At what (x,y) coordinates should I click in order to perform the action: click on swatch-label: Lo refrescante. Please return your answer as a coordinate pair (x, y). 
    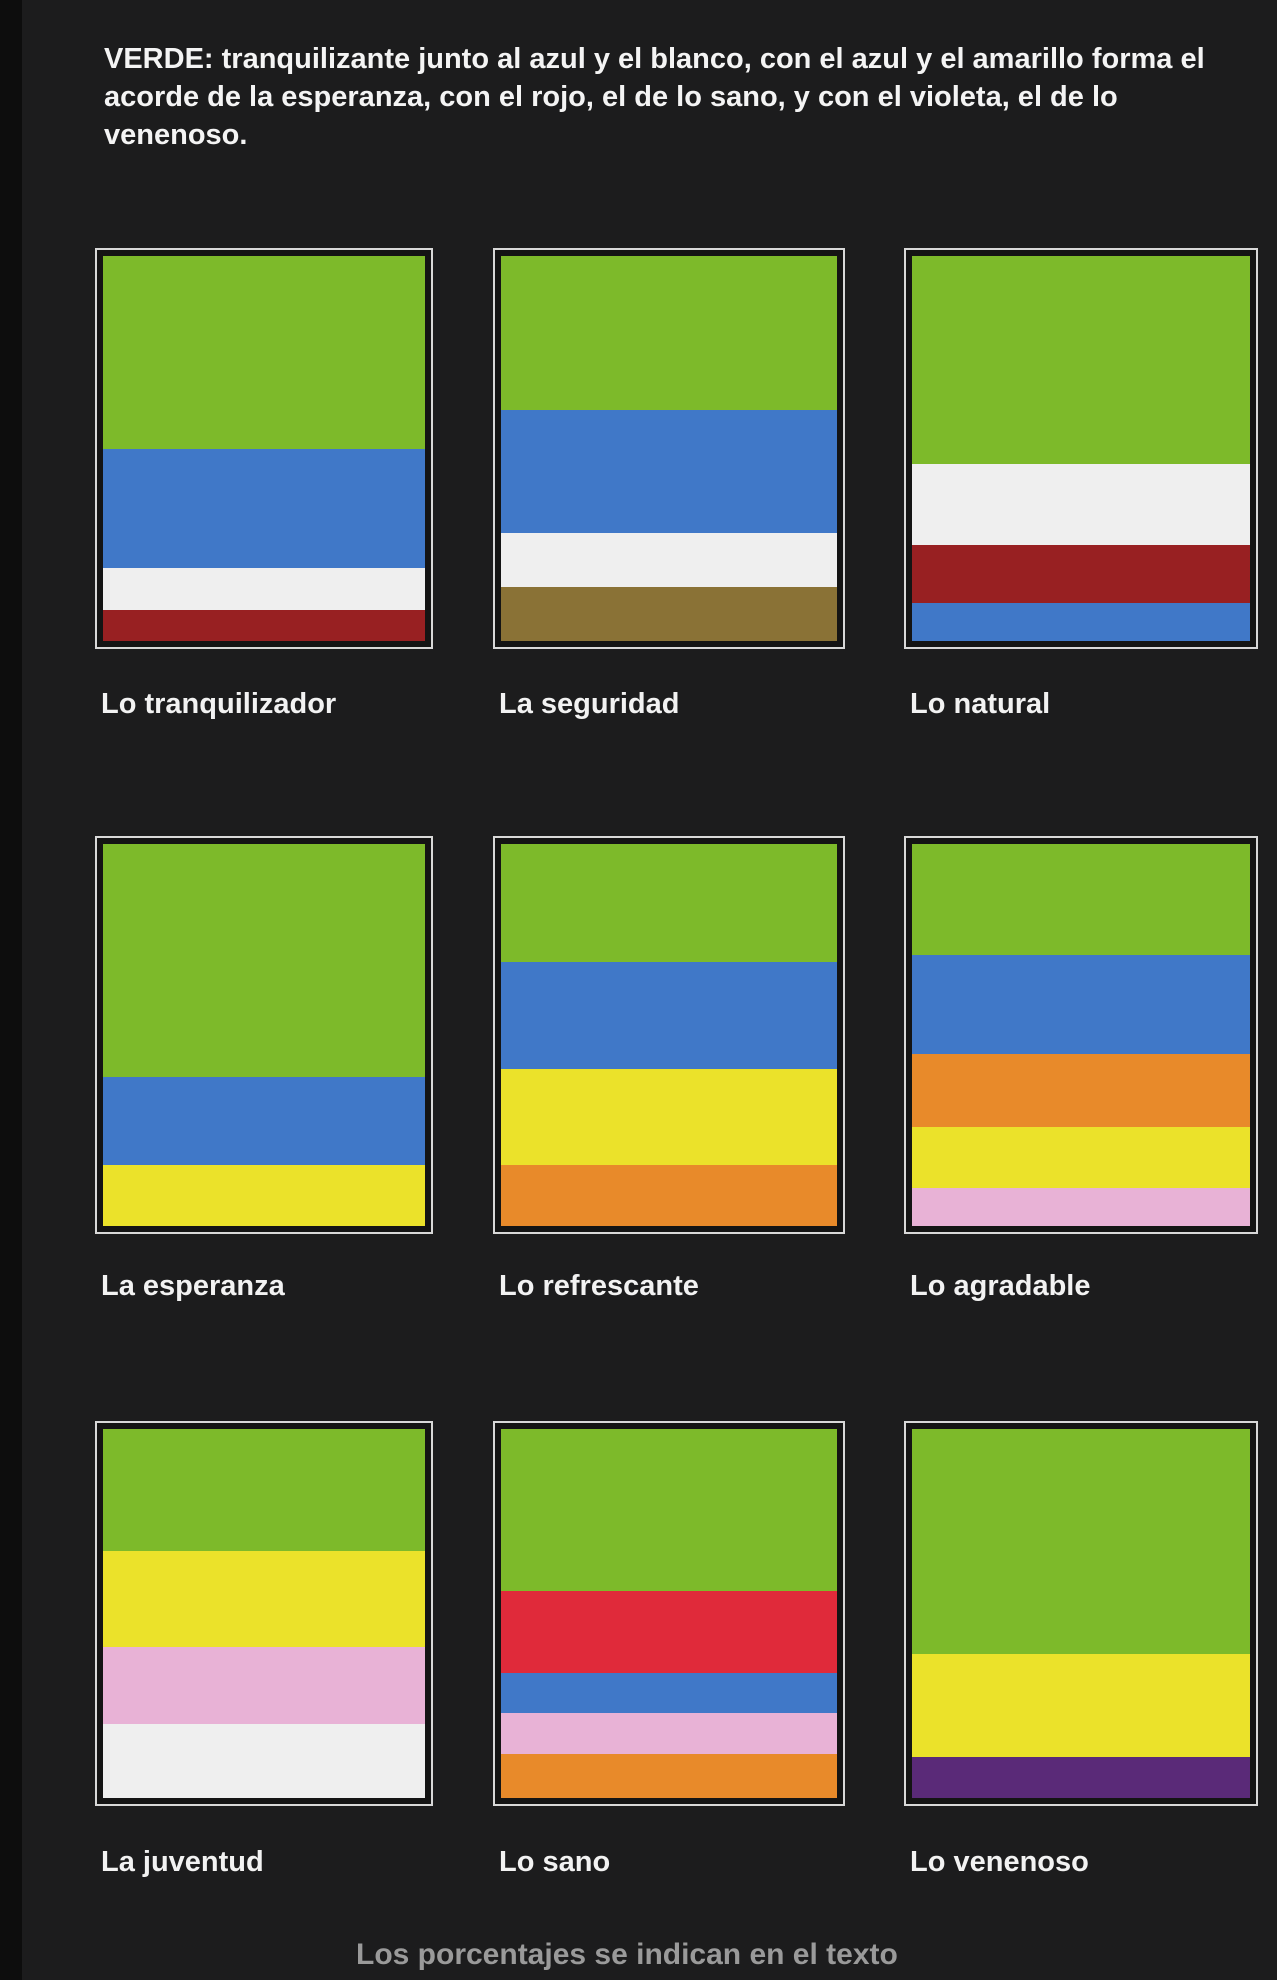
    Looking at the image, I should click on (599, 1286).